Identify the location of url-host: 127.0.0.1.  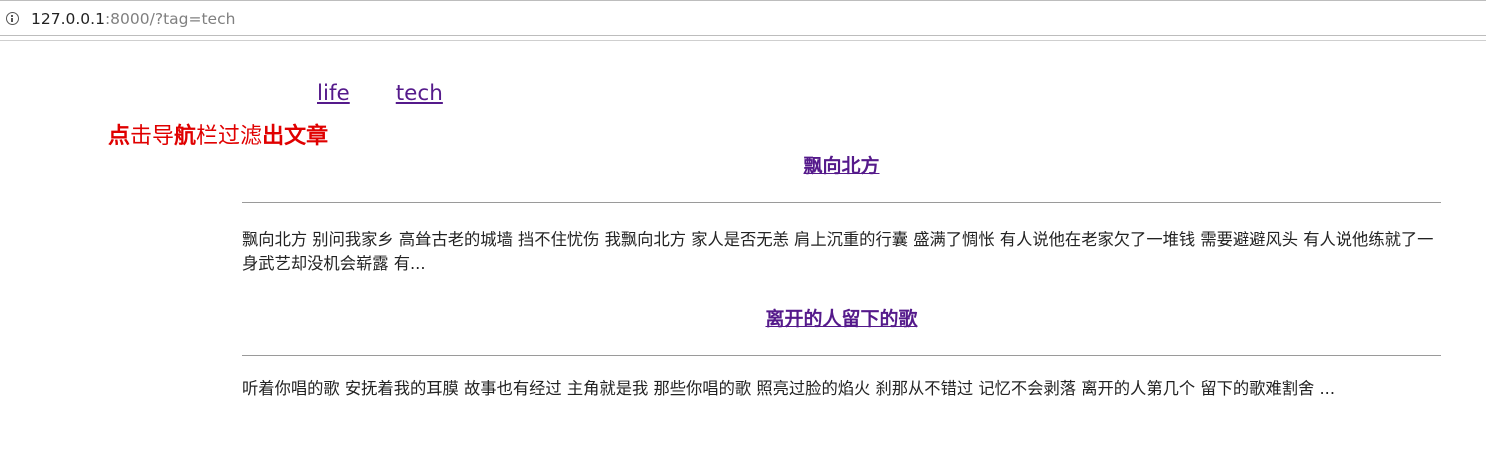
(68, 19).